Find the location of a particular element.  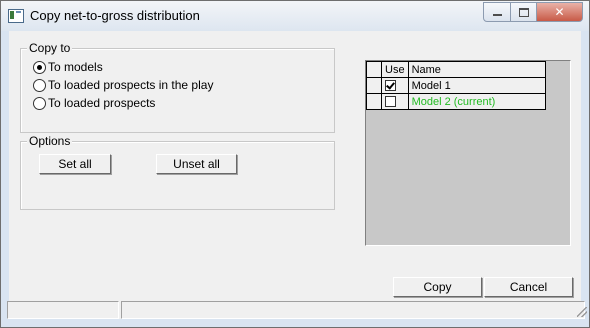

close-button: ✕ is located at coordinates (560, 12).